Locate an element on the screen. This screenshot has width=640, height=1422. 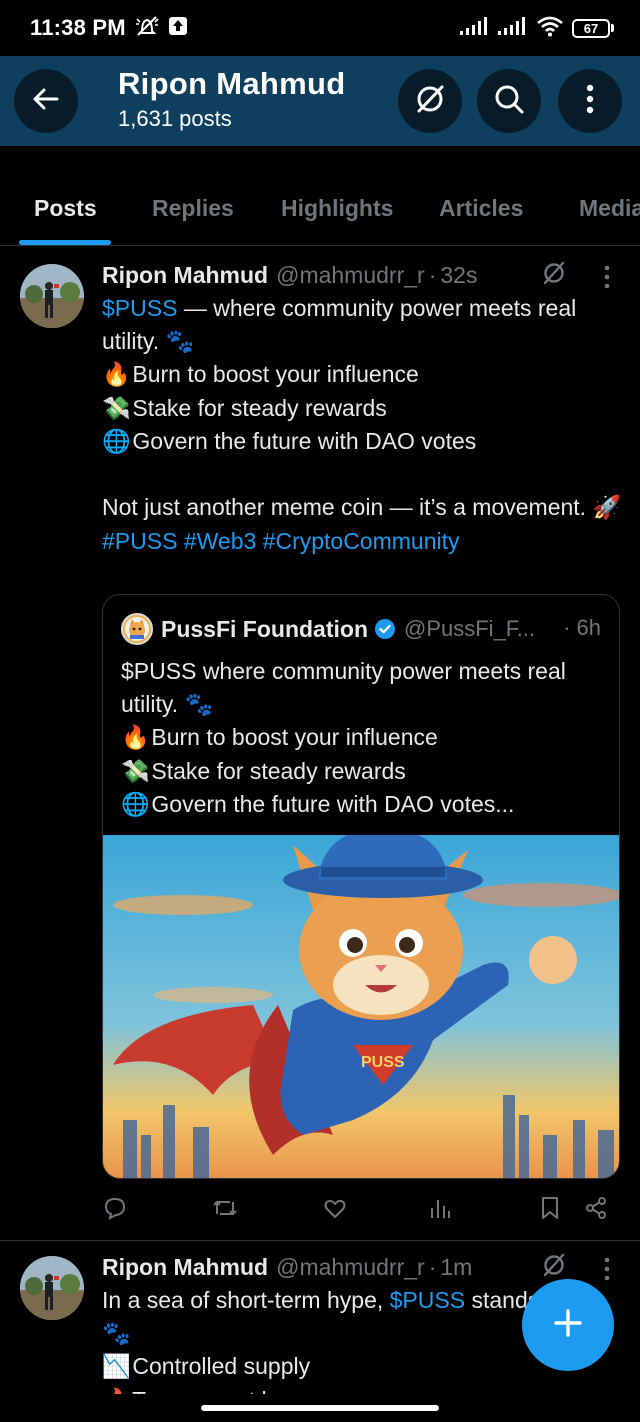
profile-header: Ripon Mahmud 1,631 posts is located at coordinates (320, 101).